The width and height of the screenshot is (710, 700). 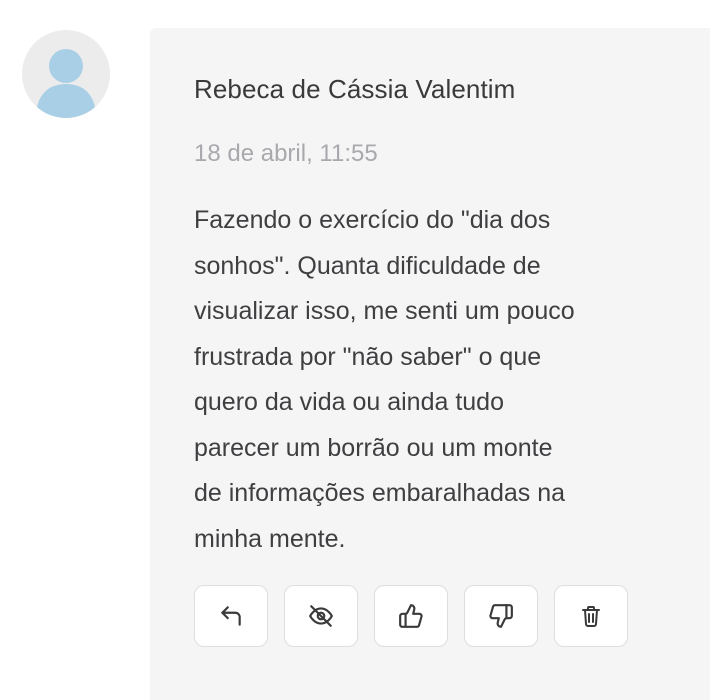 What do you see at coordinates (355, 89) in the screenshot?
I see `comment-author: Rebeca de Cássia Valentim` at bounding box center [355, 89].